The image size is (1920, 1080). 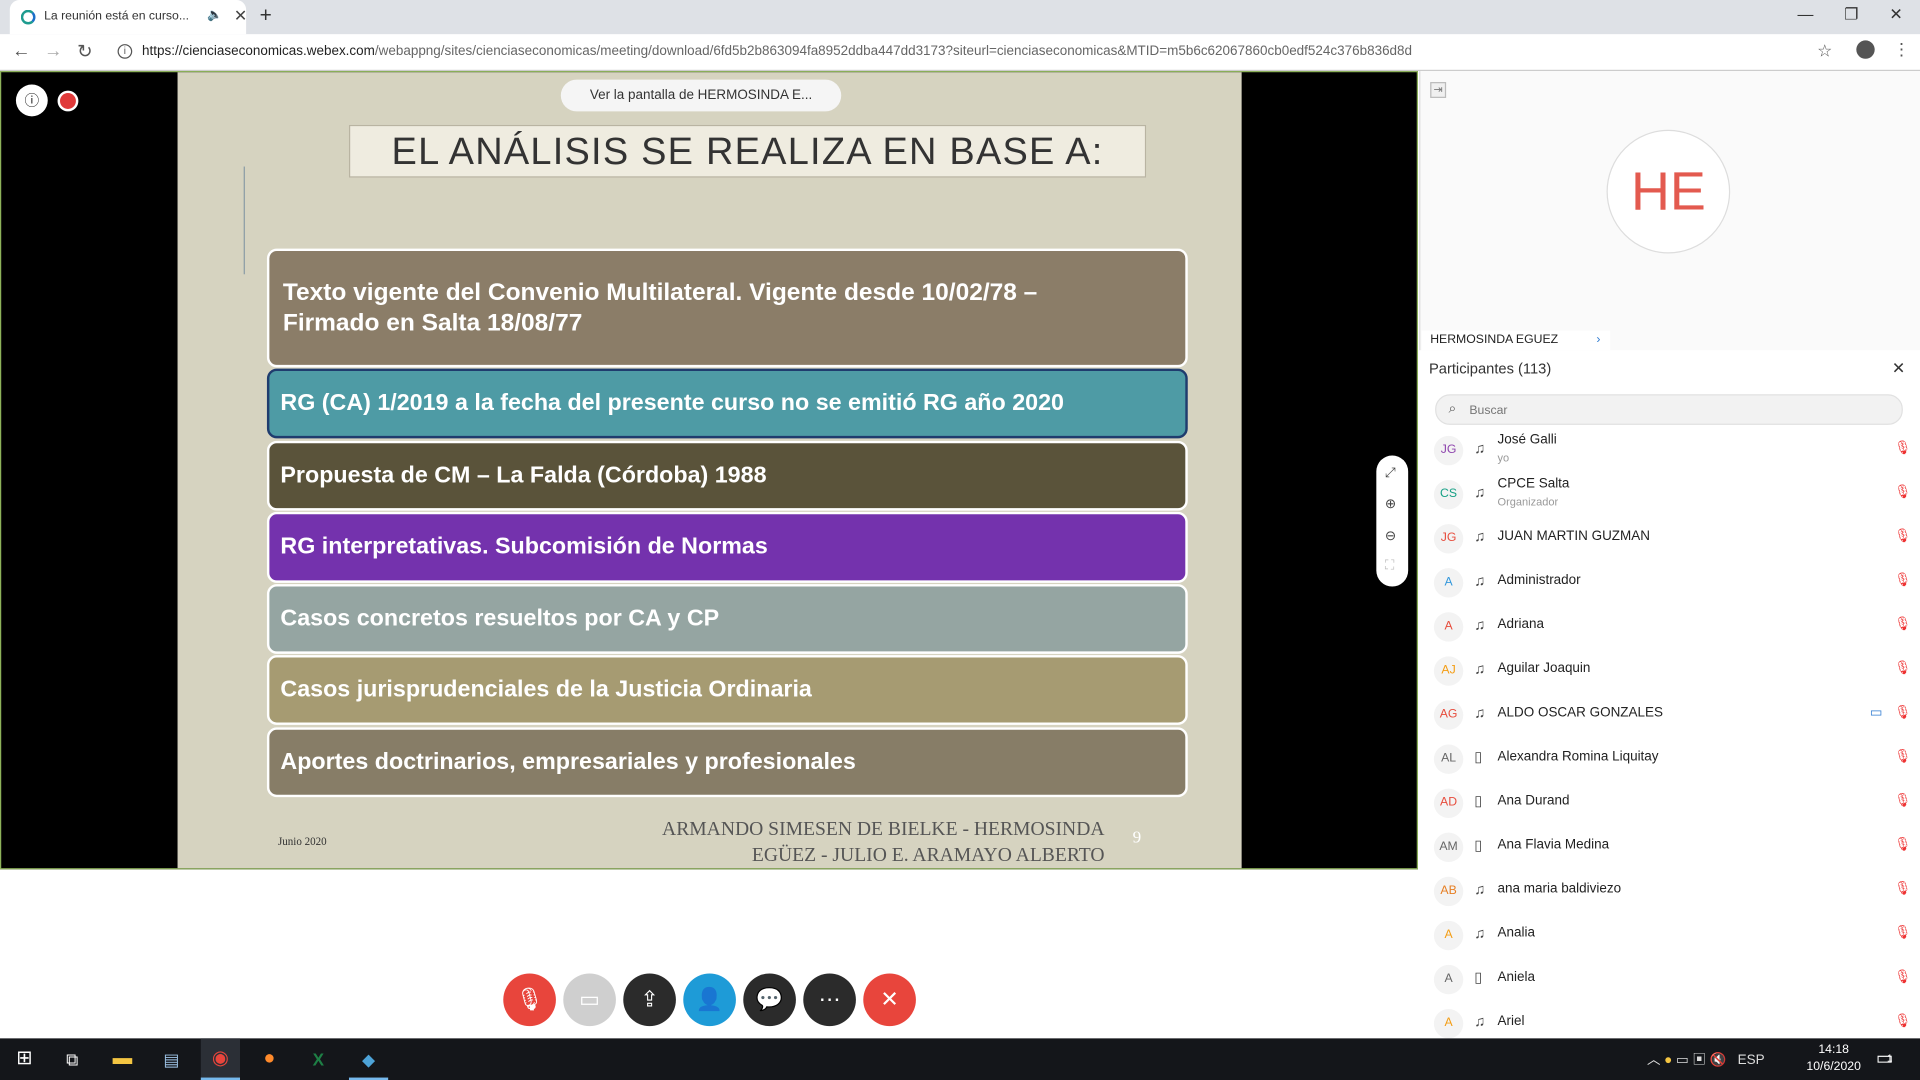 I want to click on participant-name: José Galli, so click(x=1527, y=439).